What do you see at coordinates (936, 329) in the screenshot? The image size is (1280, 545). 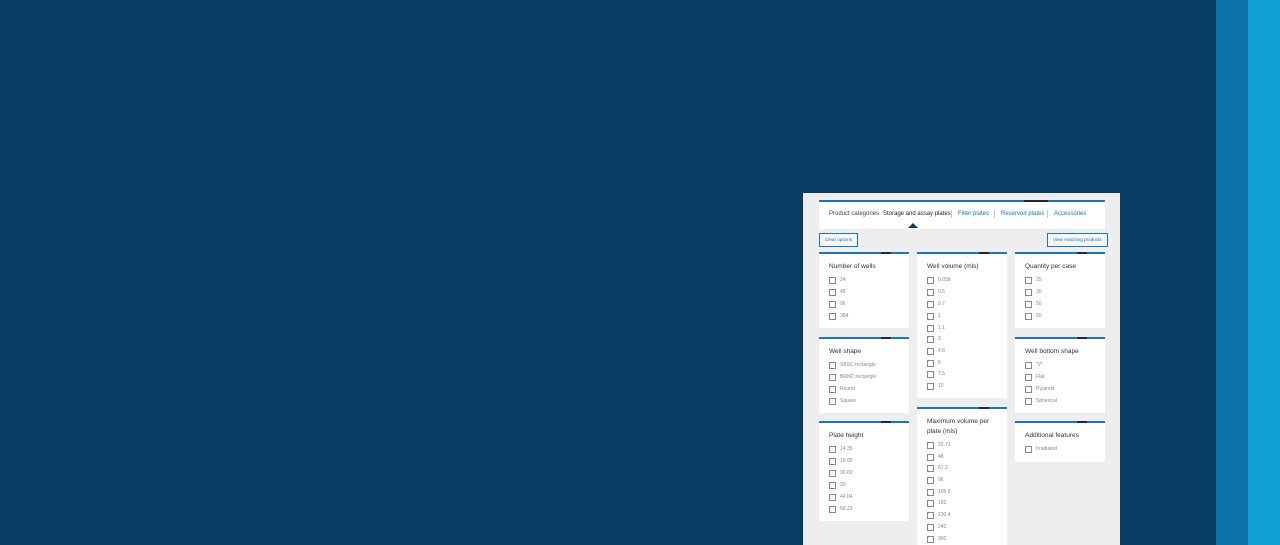 I see `filter-option: 1.1` at bounding box center [936, 329].